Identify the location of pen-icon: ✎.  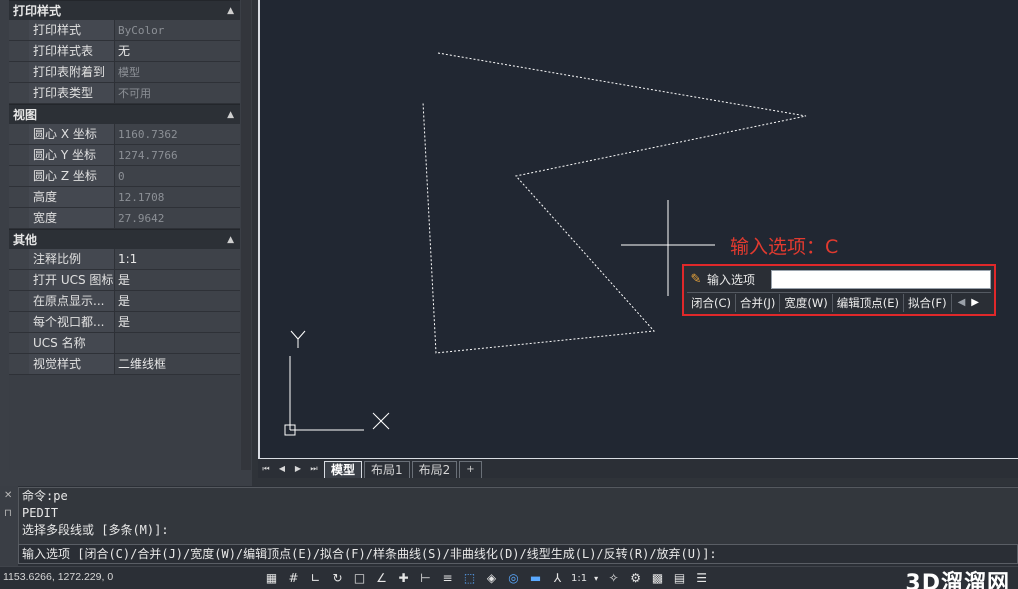
(696, 279).